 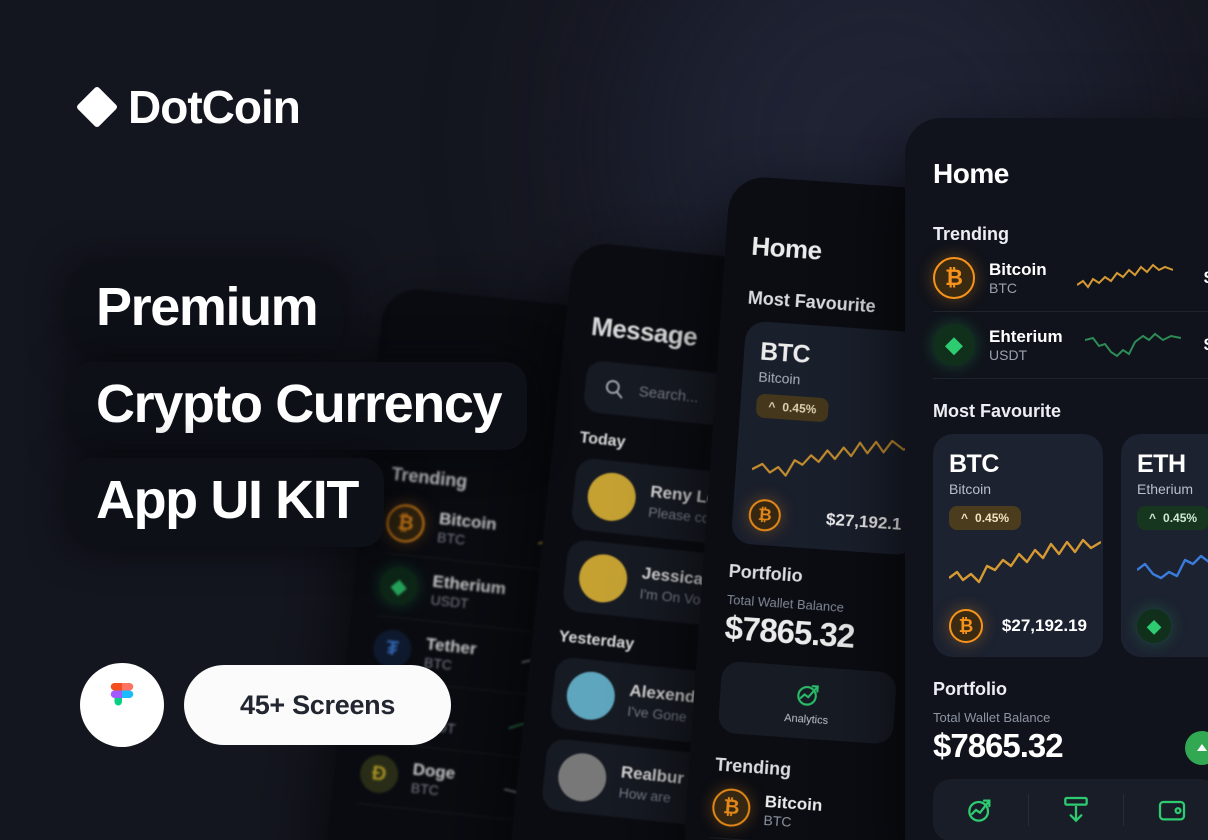 I want to click on action-label: Analytics, so click(x=806, y=720).